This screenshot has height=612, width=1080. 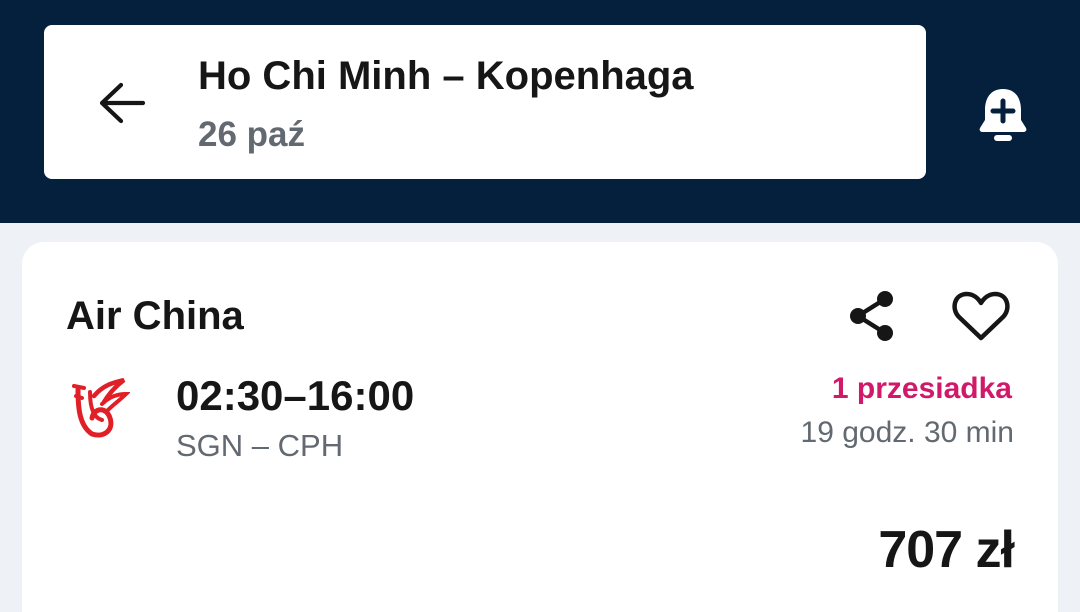 What do you see at coordinates (100, 408) in the screenshot?
I see `air-china-logo` at bounding box center [100, 408].